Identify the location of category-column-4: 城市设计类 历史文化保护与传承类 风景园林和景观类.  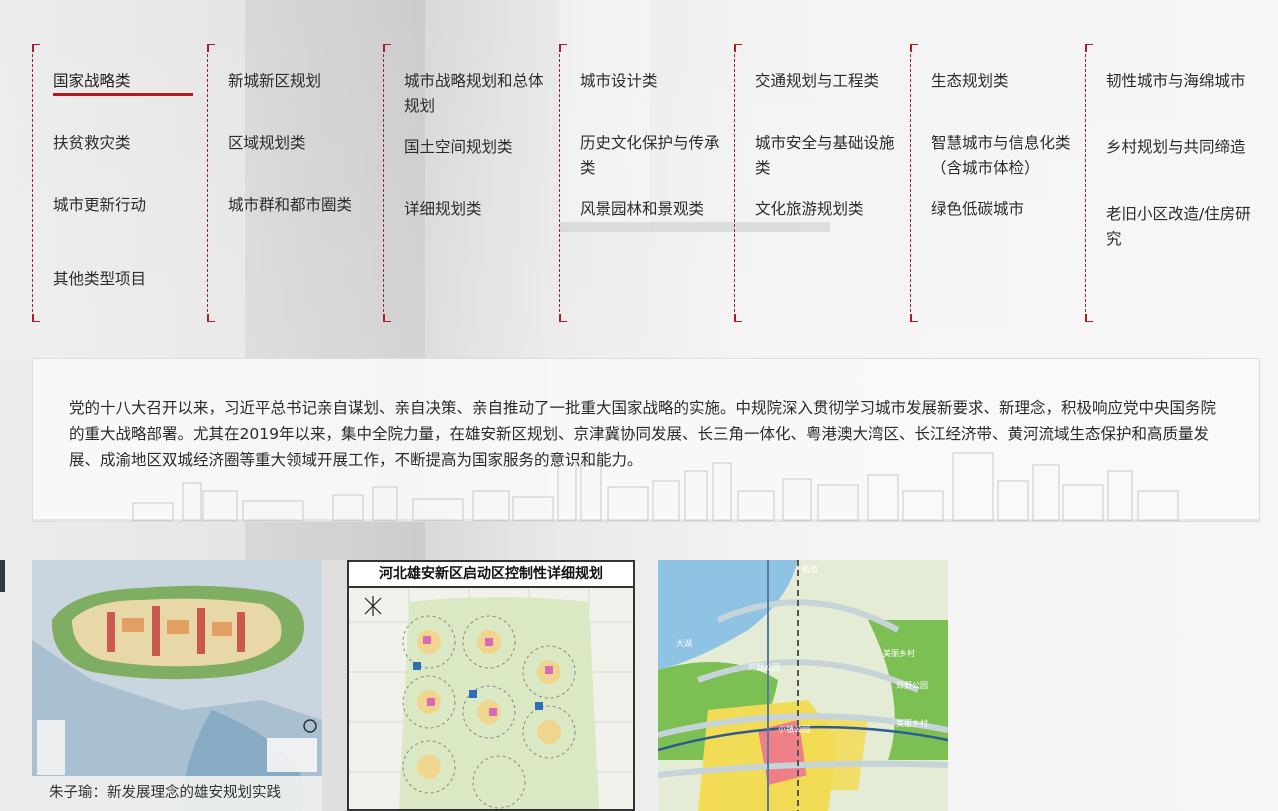
(643, 183).